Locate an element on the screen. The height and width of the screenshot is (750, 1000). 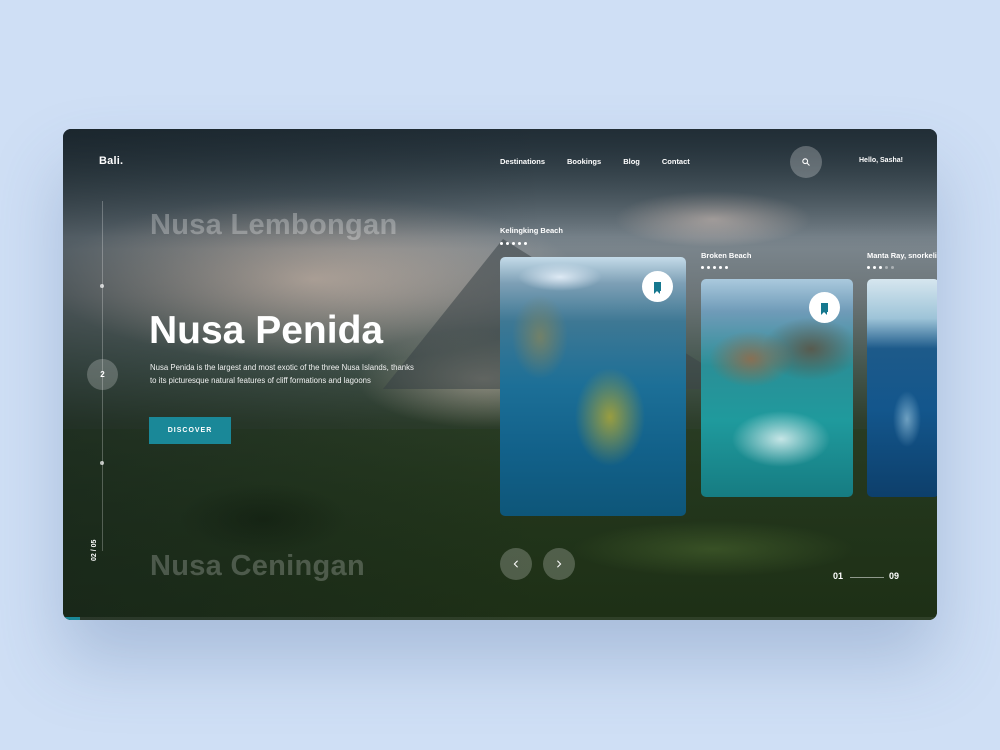
slide-progress-fill is located at coordinates (72, 618).